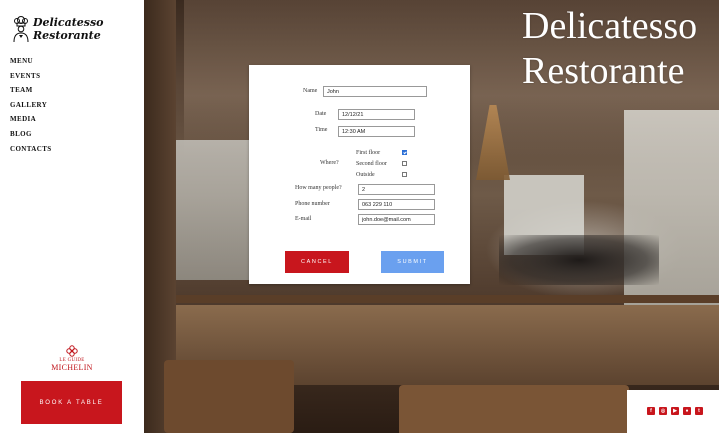 This screenshot has height=433, width=719. I want to click on nav-item-contacts: CONTACTS, so click(31, 149).